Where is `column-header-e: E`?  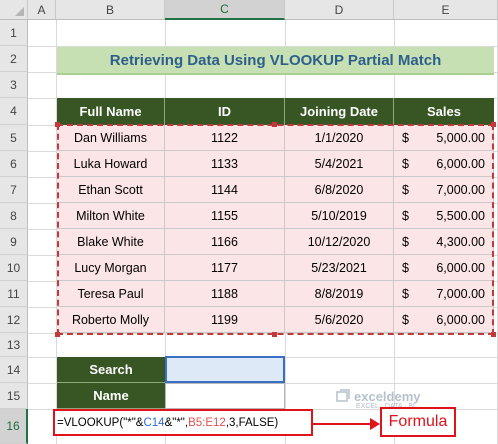 column-header-e: E is located at coordinates (446, 10).